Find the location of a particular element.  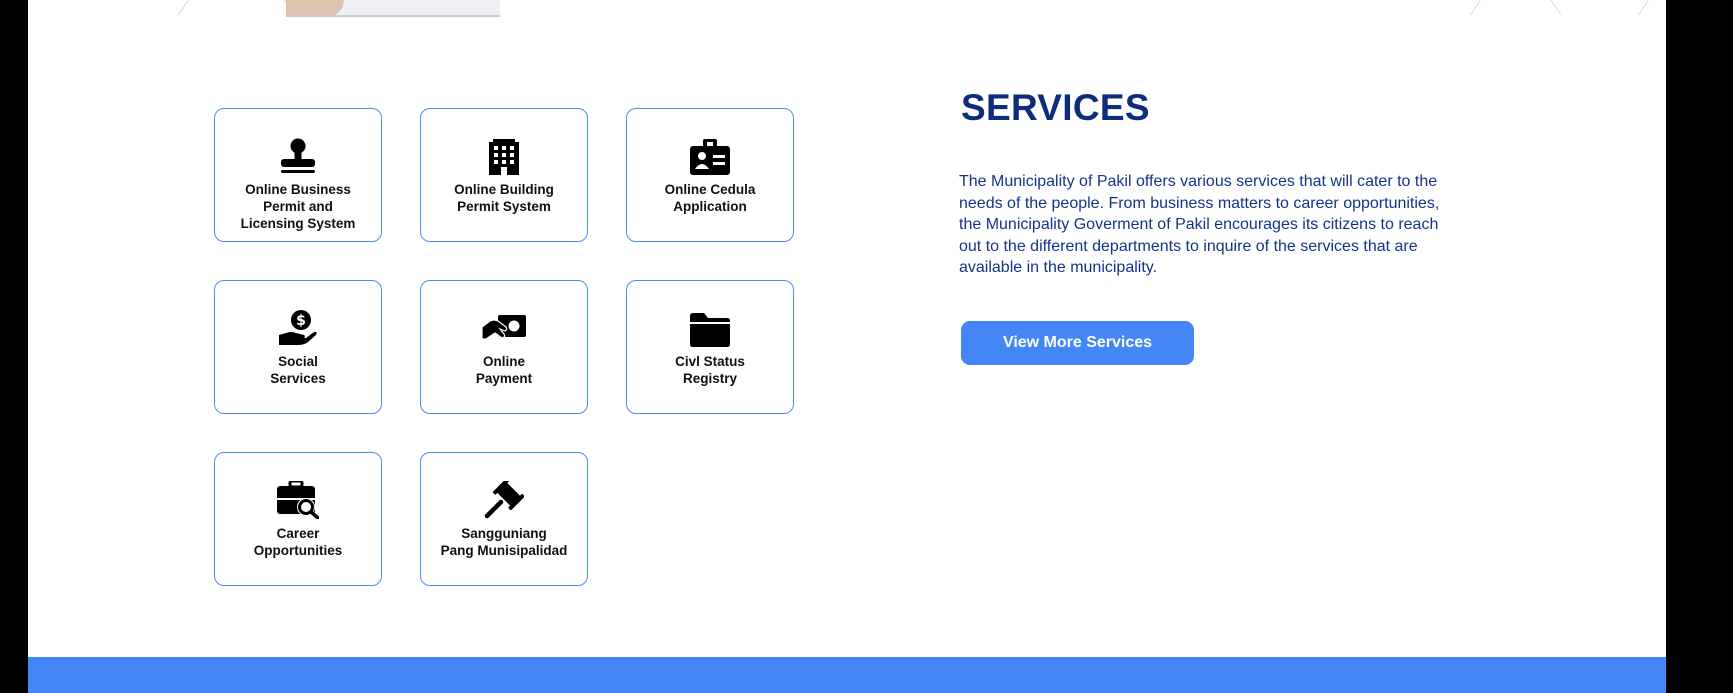

service-tile-online-payment: Online Payment is located at coordinates (504, 347).